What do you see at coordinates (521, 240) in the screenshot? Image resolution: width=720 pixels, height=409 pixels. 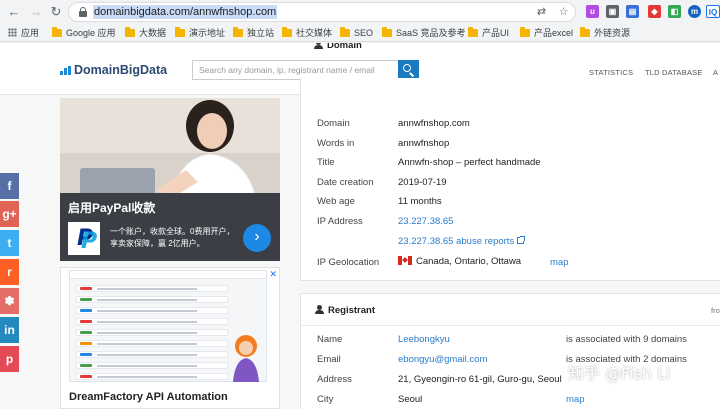 I see `external-link-icon` at bounding box center [521, 240].